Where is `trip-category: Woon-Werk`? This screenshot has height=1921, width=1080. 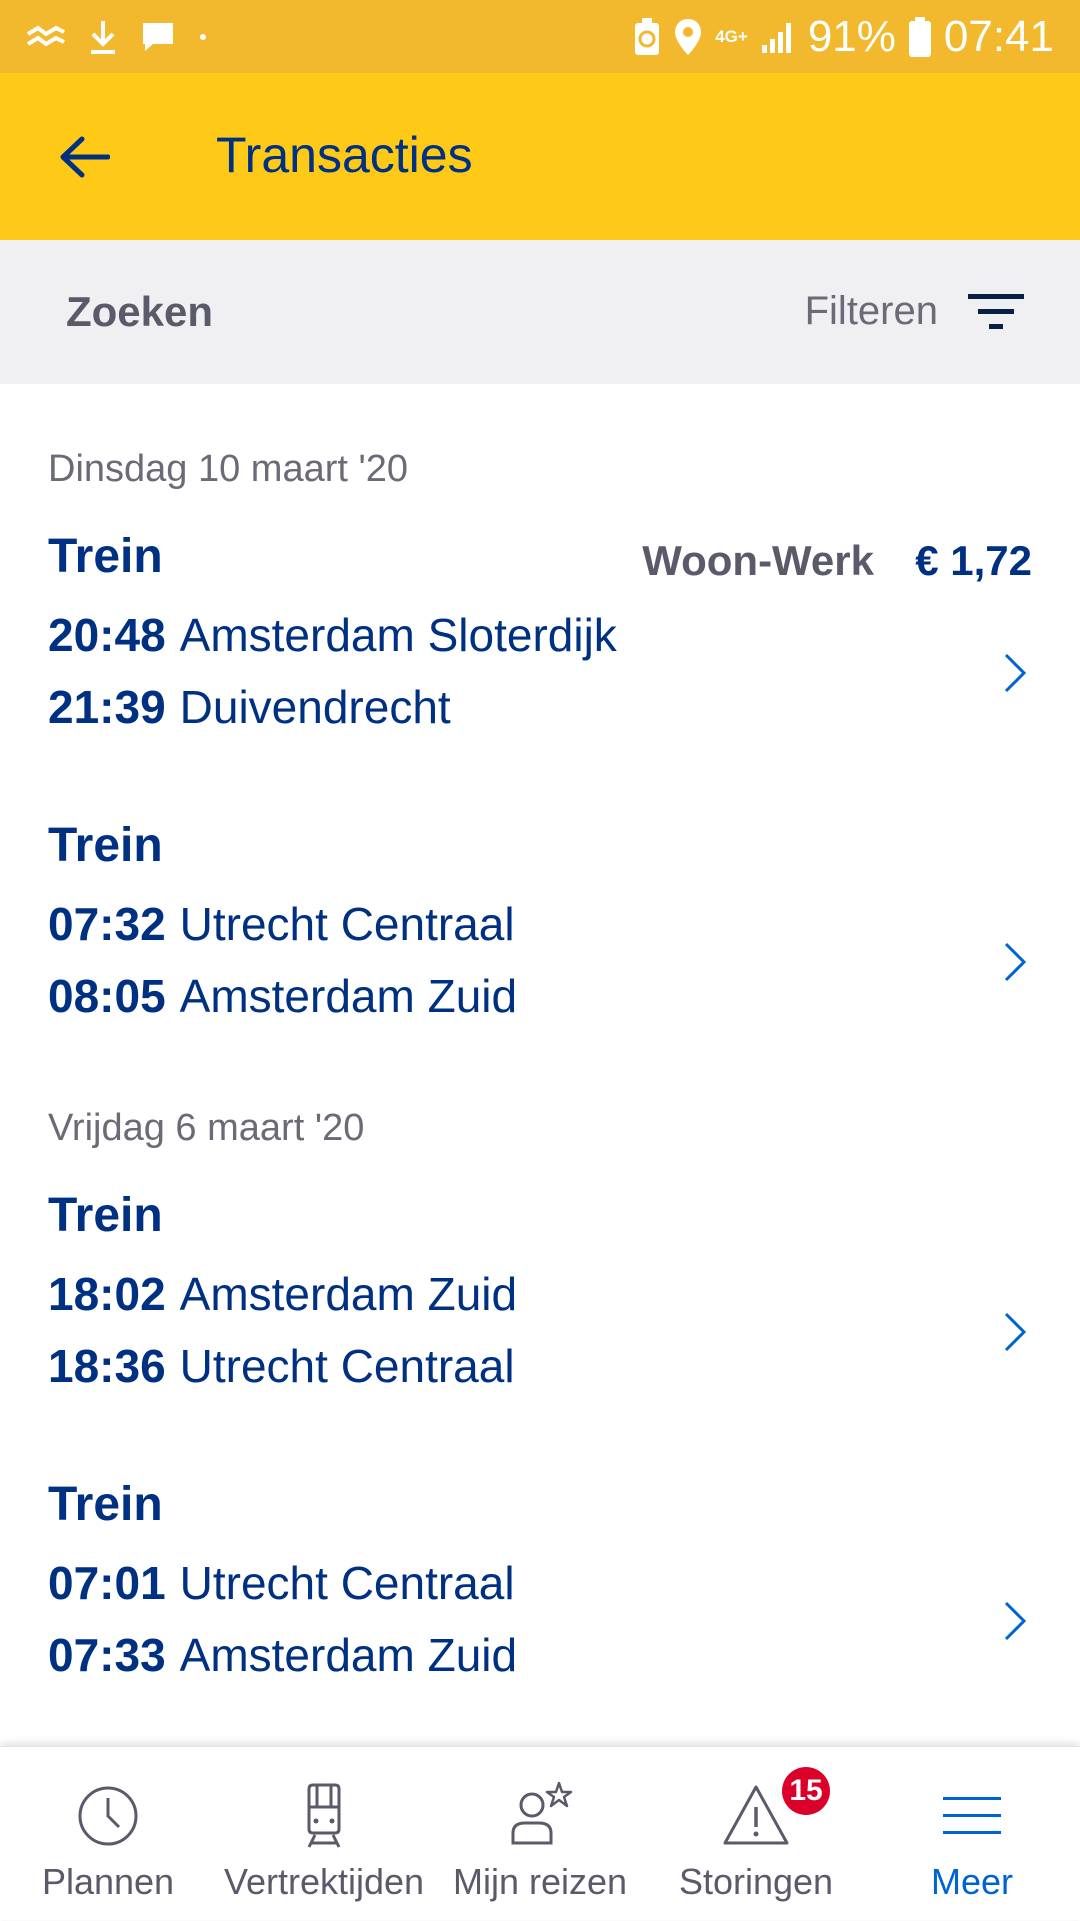 trip-category: Woon-Werk is located at coordinates (758, 560).